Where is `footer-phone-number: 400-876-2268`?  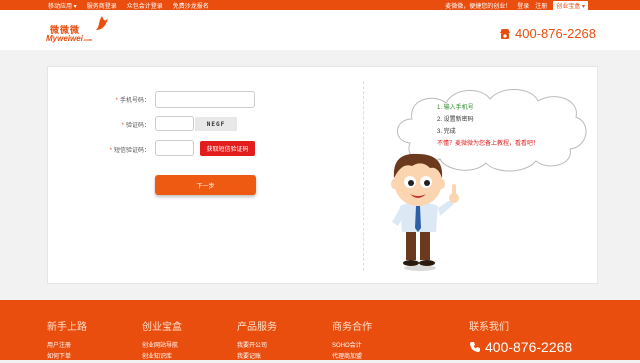 footer-phone-number: 400-876-2268 is located at coordinates (529, 347).